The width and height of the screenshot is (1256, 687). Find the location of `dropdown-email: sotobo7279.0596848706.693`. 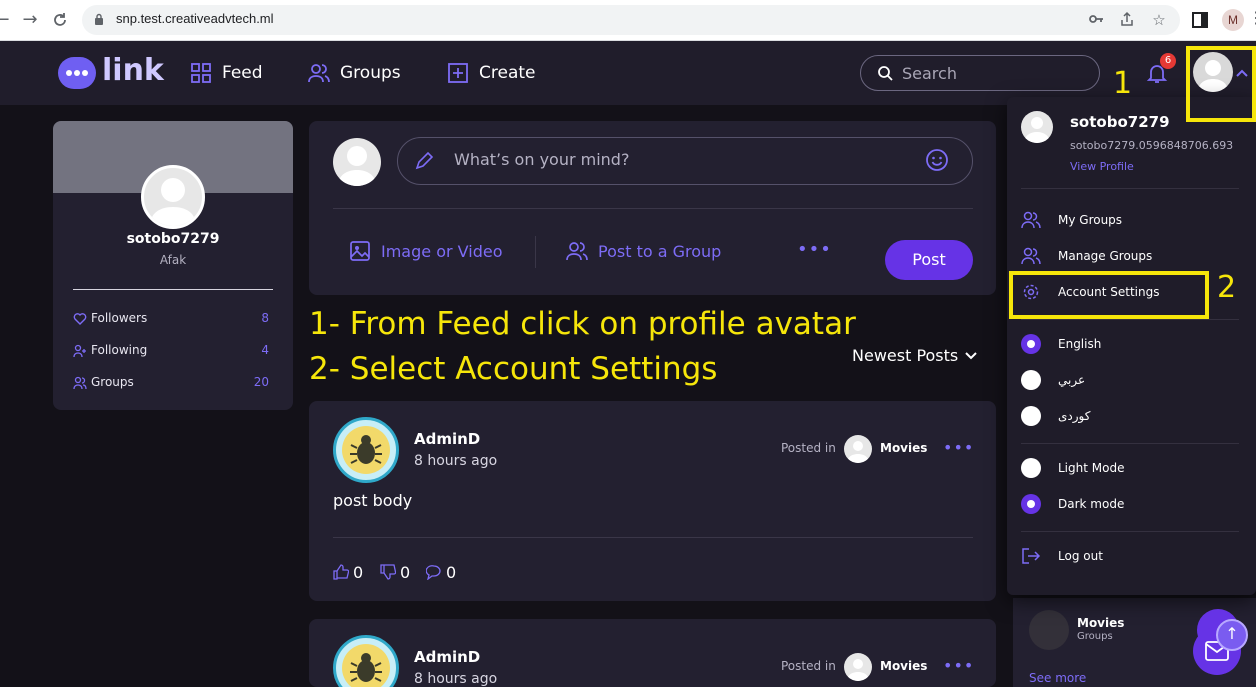

dropdown-email: sotobo7279.0596848706.693 is located at coordinates (1152, 145).